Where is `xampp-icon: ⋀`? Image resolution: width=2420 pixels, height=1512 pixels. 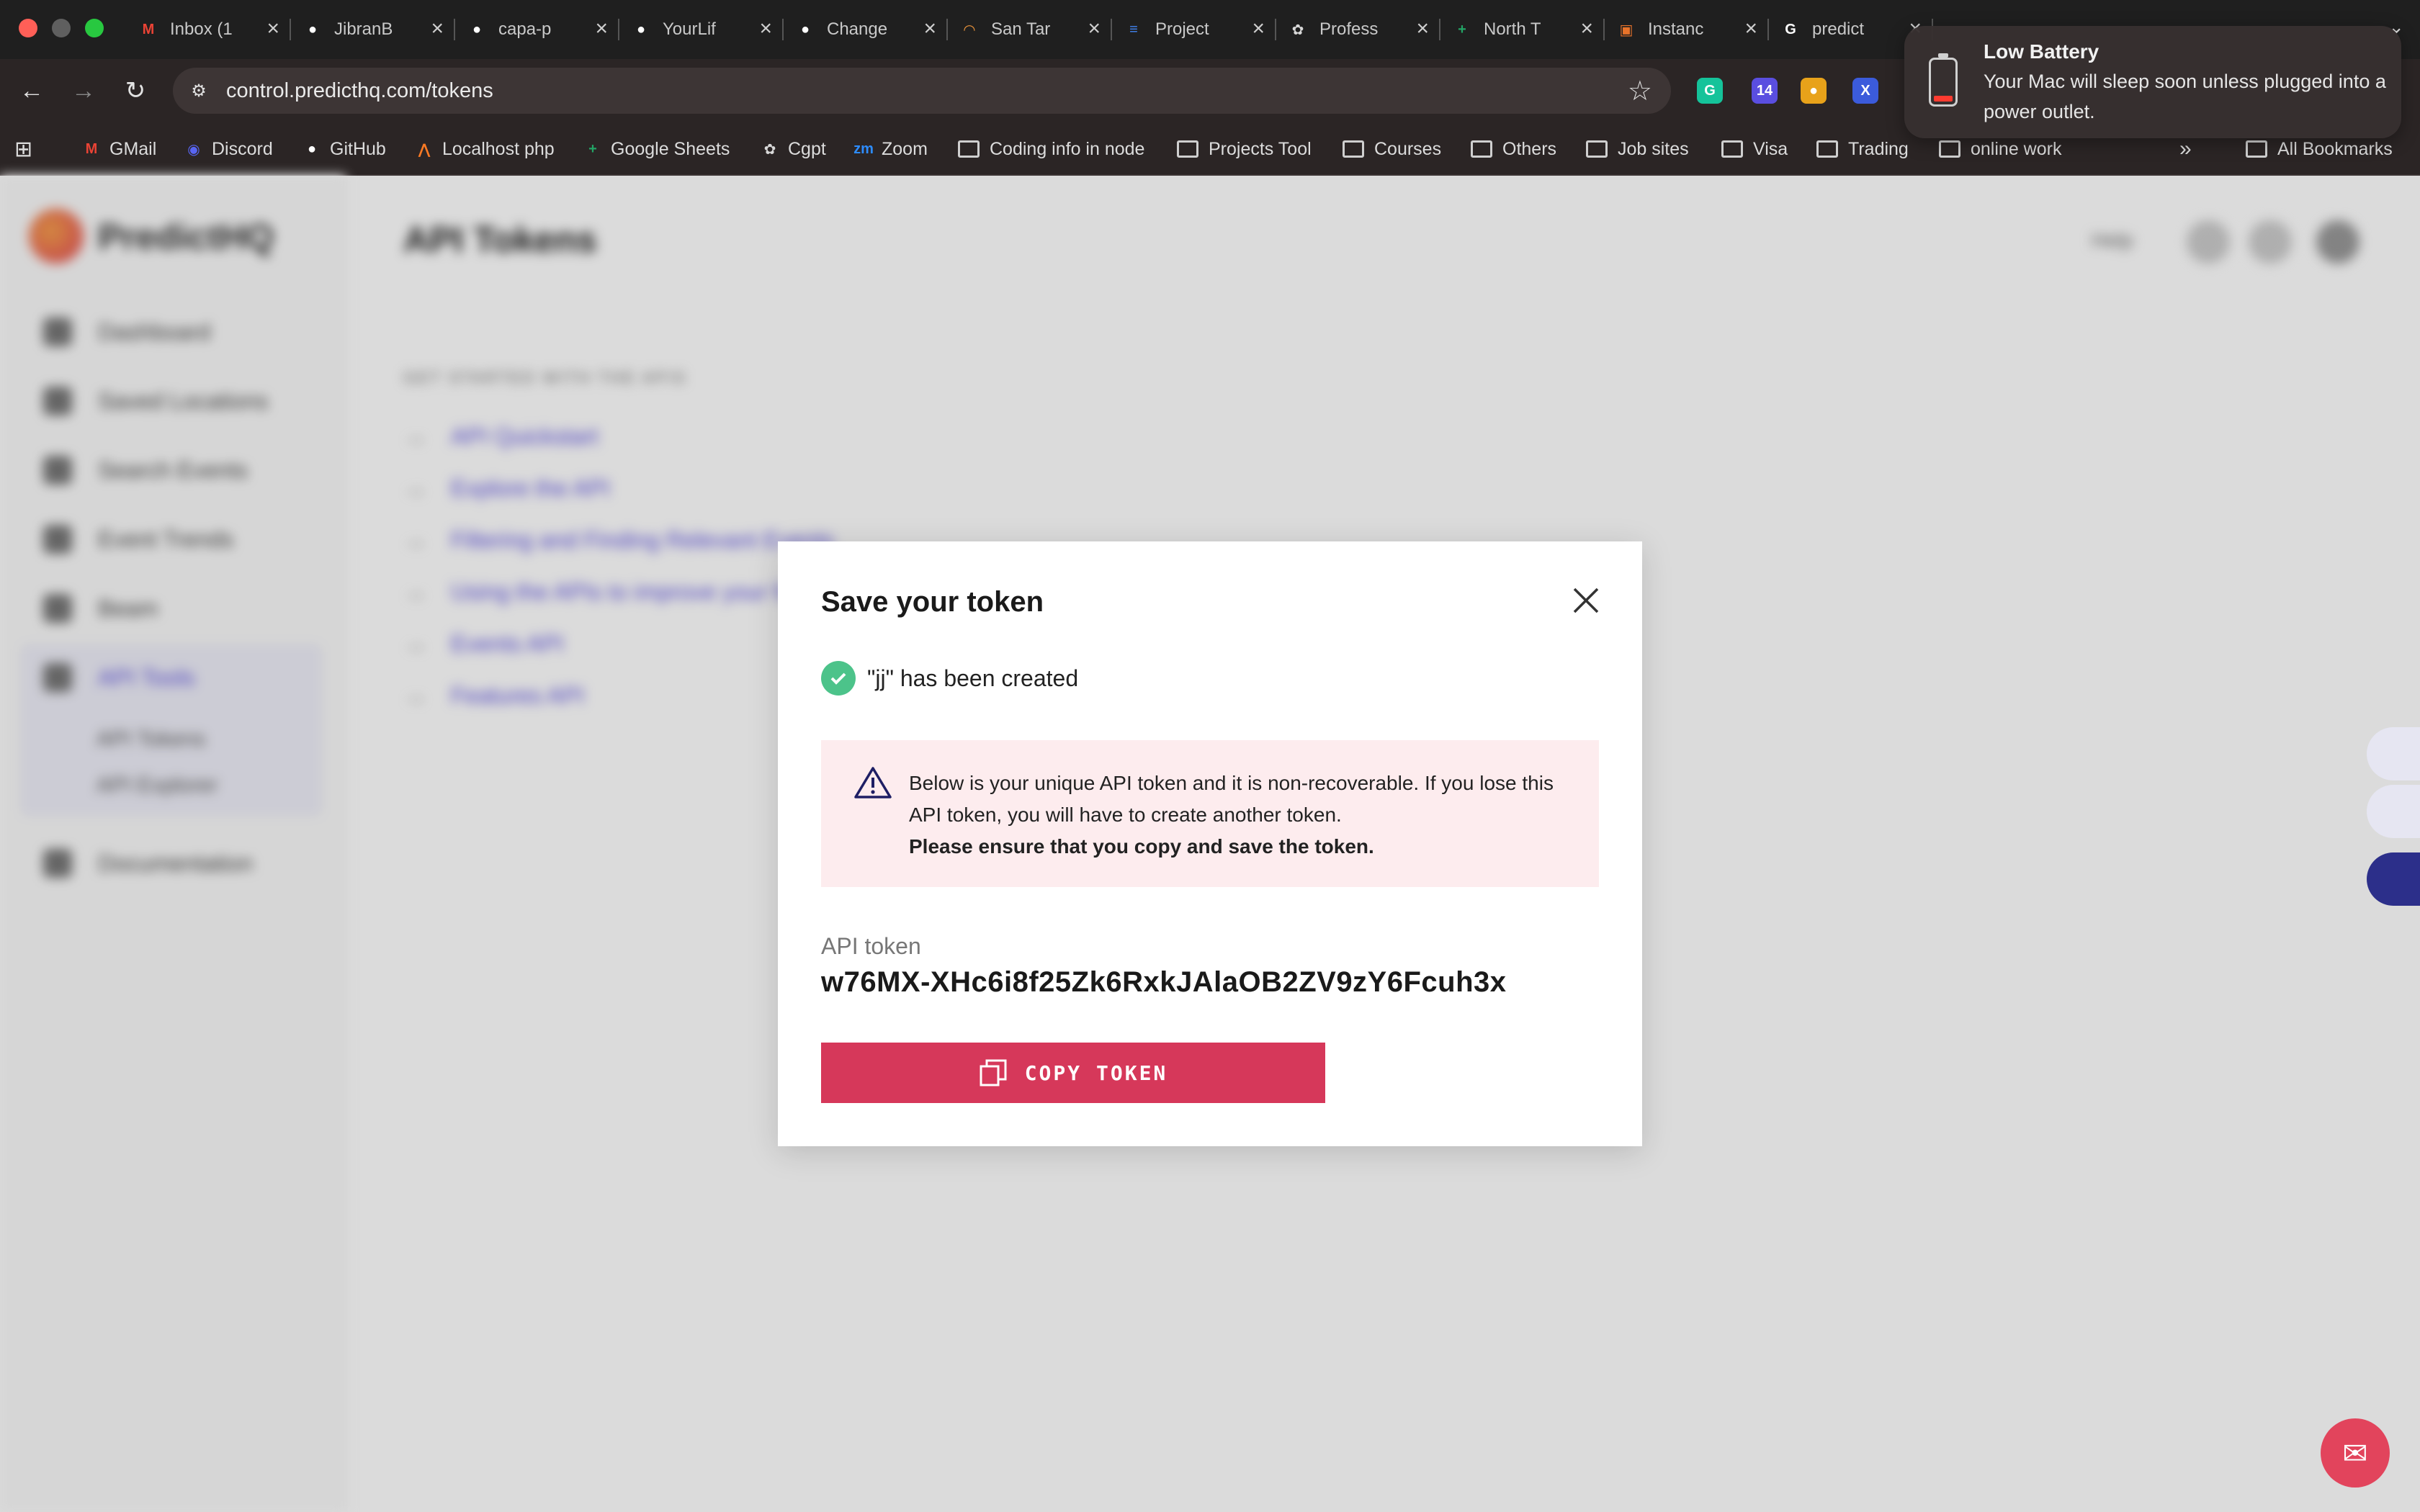
xampp-icon: ⋀ is located at coordinates (424, 149).